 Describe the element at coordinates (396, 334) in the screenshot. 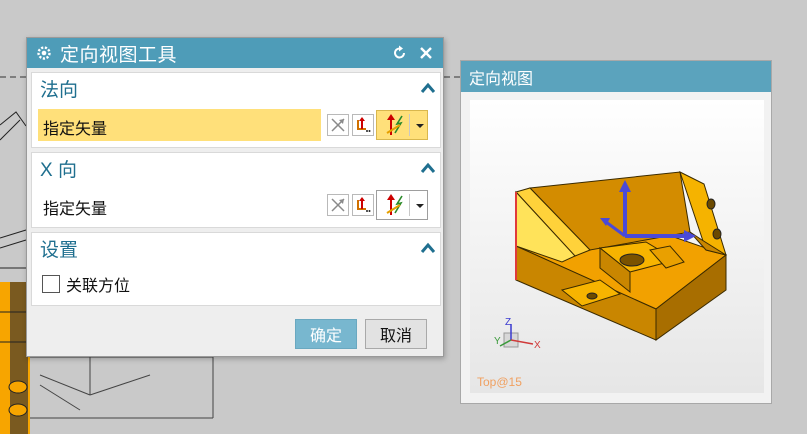

I see `cancel-button: 取消` at that location.